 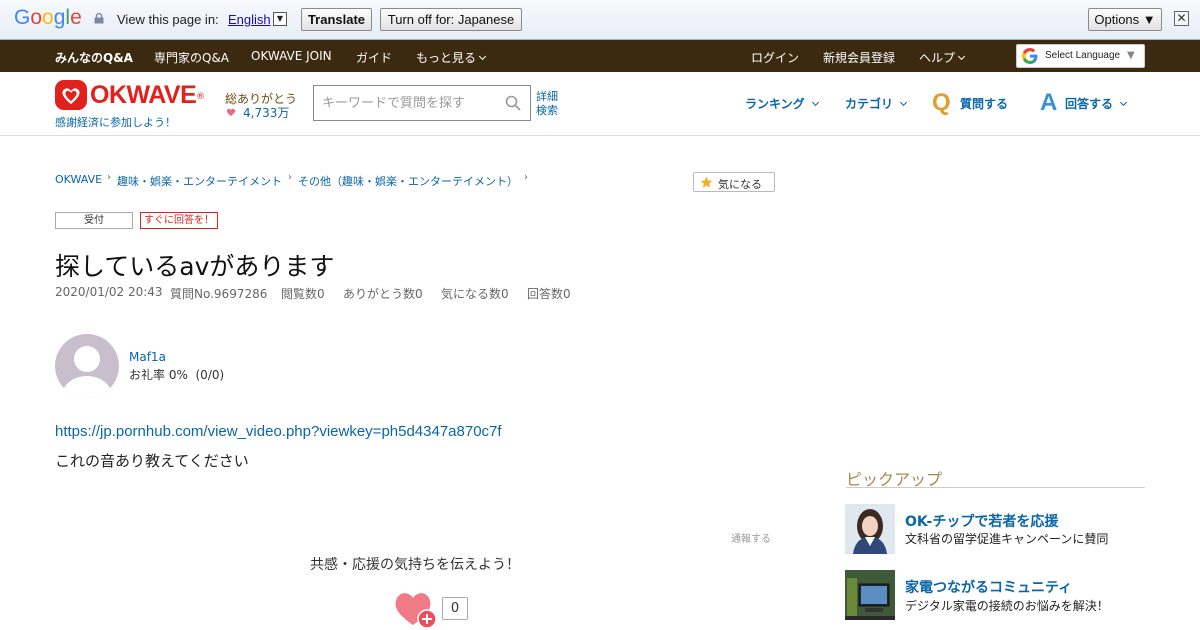 I want to click on tagline: 感謝経済に参加しよう！, so click(x=115, y=122).